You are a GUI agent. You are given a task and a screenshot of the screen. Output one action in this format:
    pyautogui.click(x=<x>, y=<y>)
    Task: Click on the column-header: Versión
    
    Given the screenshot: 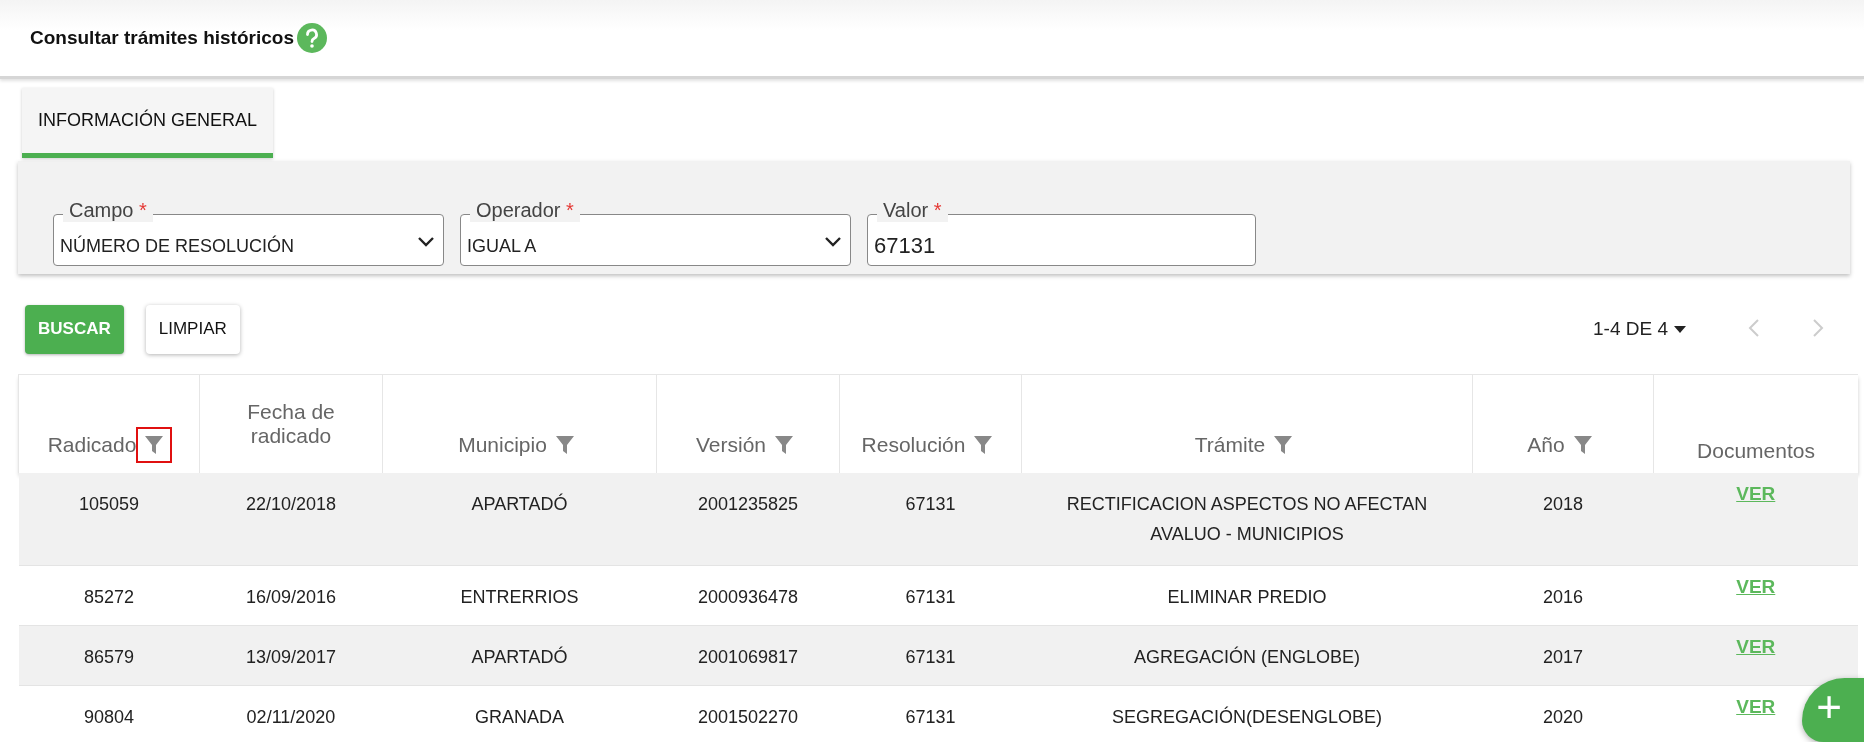 What is the action you would take?
    pyautogui.click(x=730, y=445)
    